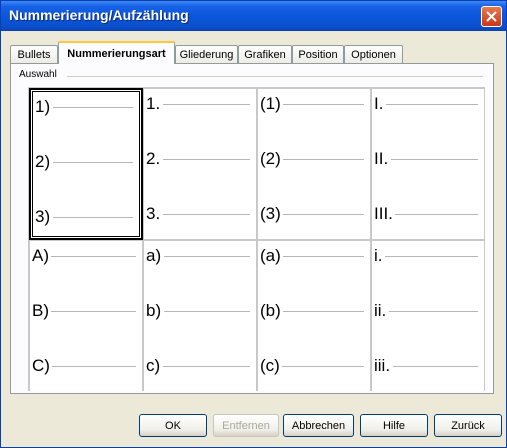 Image resolution: width=507 pixels, height=448 pixels. Describe the element at coordinates (43, 216) in the screenshot. I see `numbering-marker: 3)` at that location.